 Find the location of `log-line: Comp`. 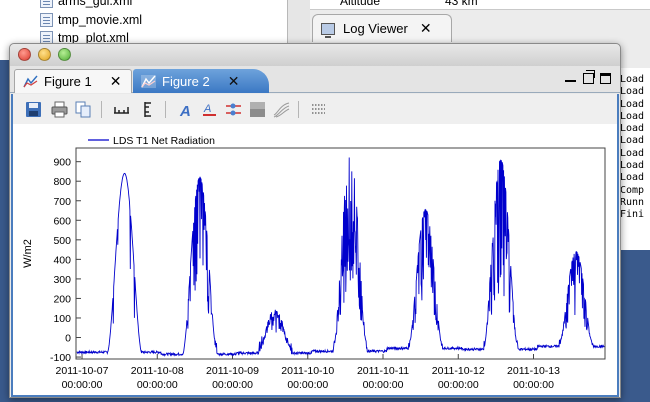

log-line: Comp is located at coordinates (632, 190).